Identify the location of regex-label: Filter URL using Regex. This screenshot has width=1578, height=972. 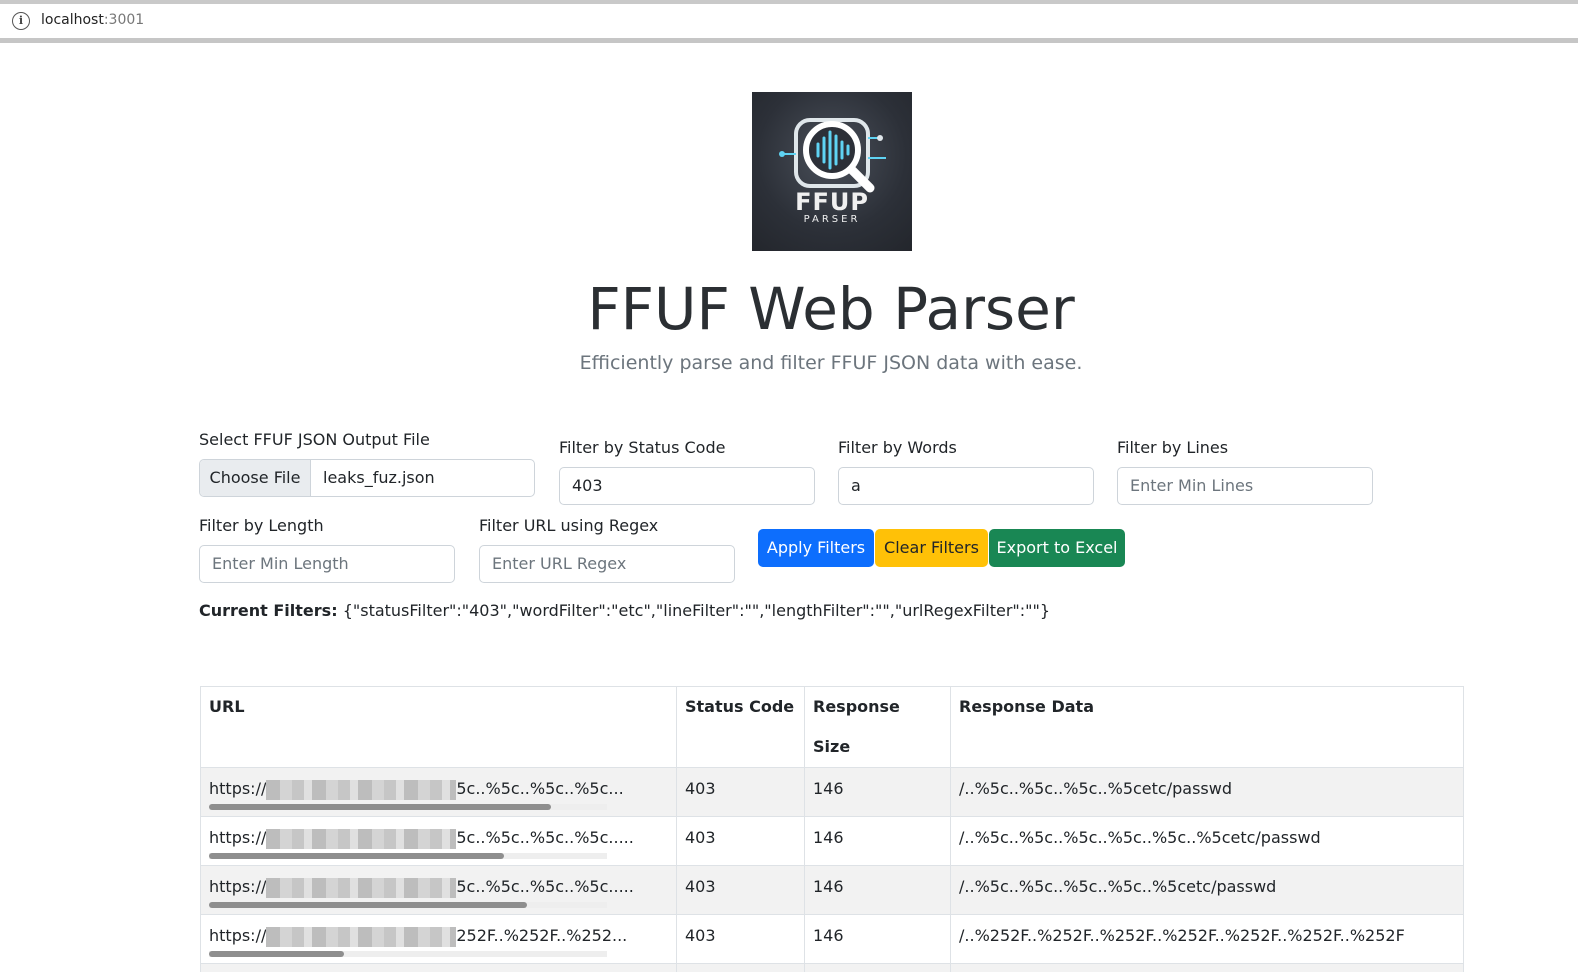
(569, 525).